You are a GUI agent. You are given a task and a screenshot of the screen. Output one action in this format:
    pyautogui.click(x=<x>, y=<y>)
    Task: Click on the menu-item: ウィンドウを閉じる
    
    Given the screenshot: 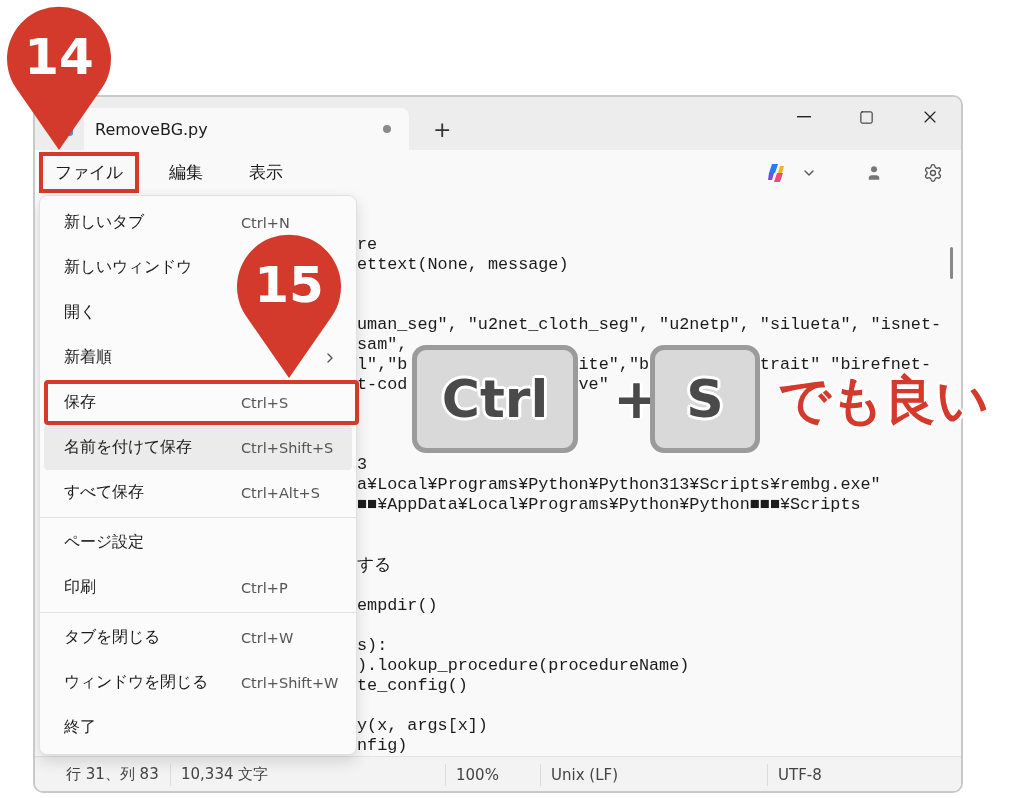 What is the action you would take?
    pyautogui.click(x=136, y=682)
    